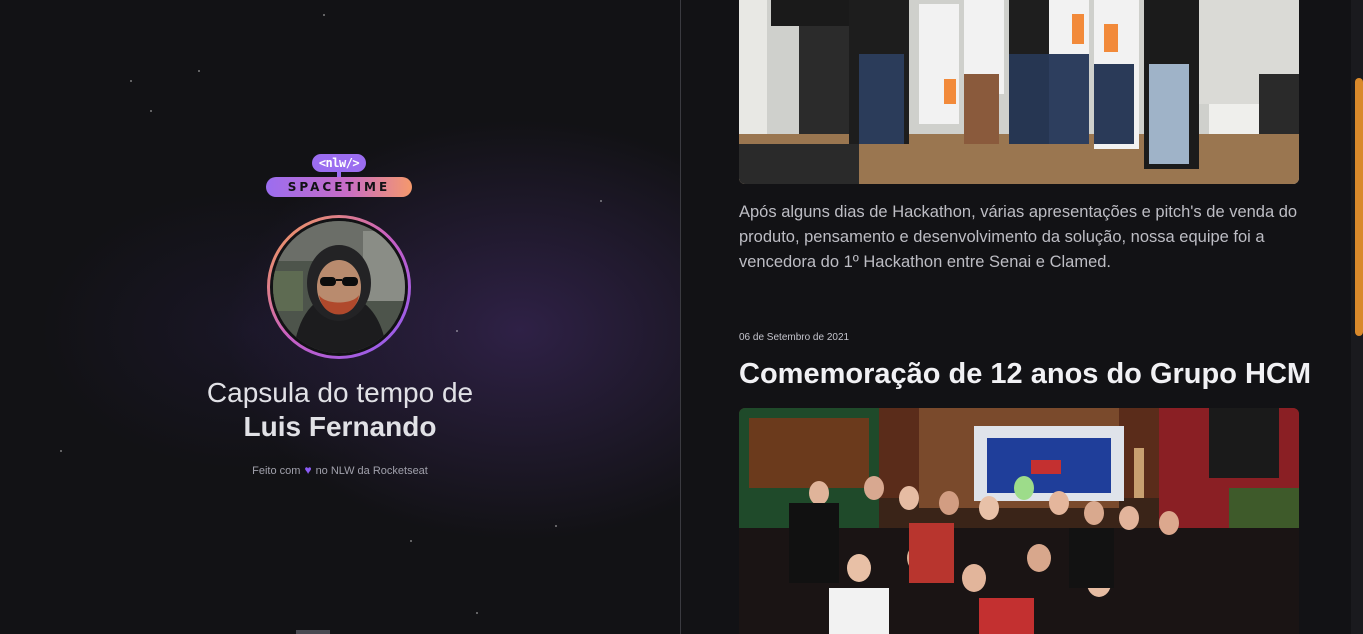 The height and width of the screenshot is (634, 1363). I want to click on heart-icon: ♥, so click(308, 470).